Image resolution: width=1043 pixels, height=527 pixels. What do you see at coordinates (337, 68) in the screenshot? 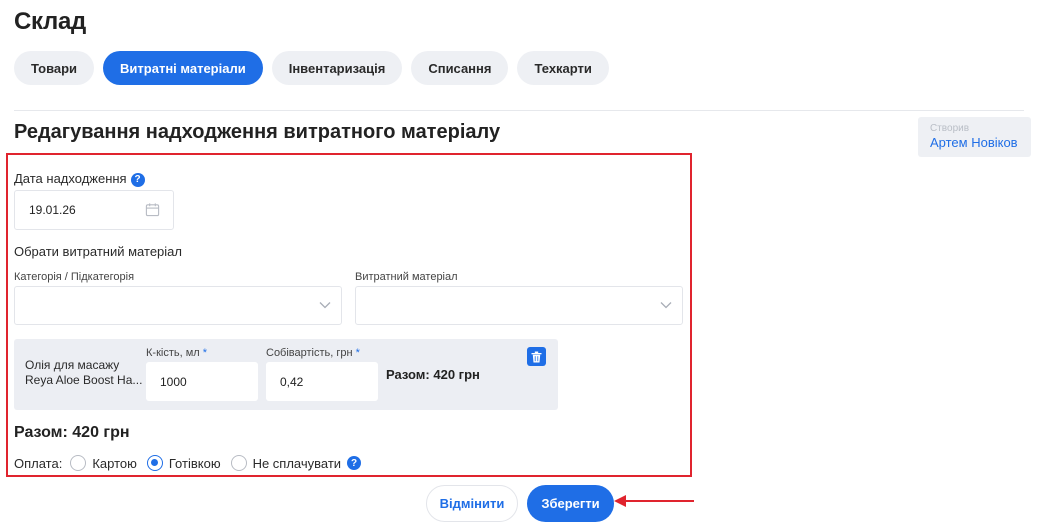
I see `tab-inventory: Інвентаризація` at bounding box center [337, 68].